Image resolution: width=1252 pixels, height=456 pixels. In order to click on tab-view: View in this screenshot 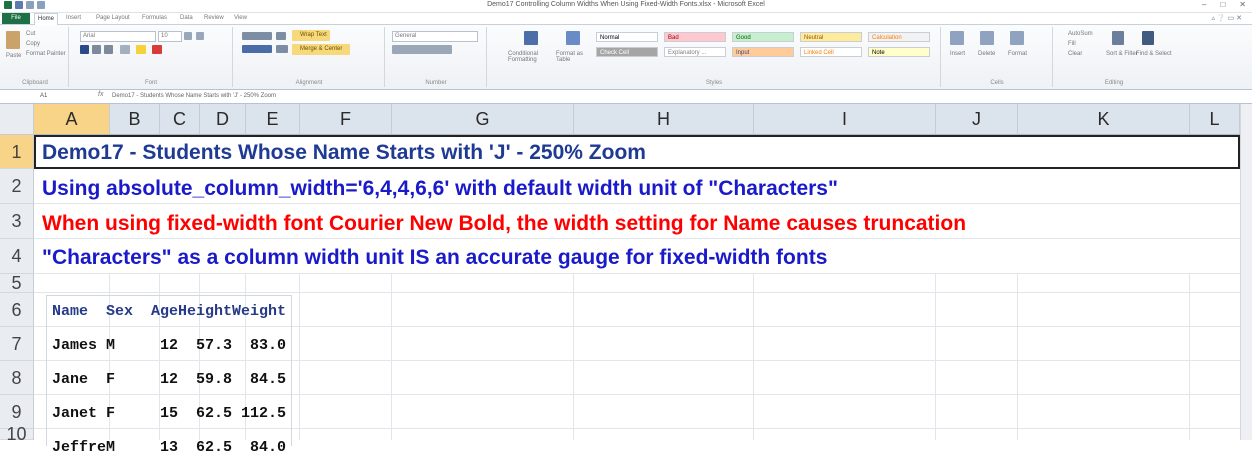, I will do `click(240, 18)`.